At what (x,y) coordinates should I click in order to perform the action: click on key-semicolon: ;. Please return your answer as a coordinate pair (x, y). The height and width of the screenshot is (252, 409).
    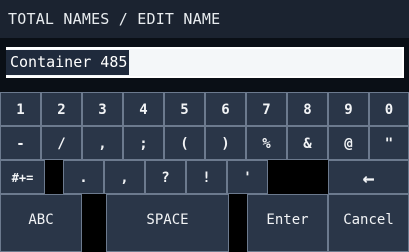
    Looking at the image, I should click on (143, 143).